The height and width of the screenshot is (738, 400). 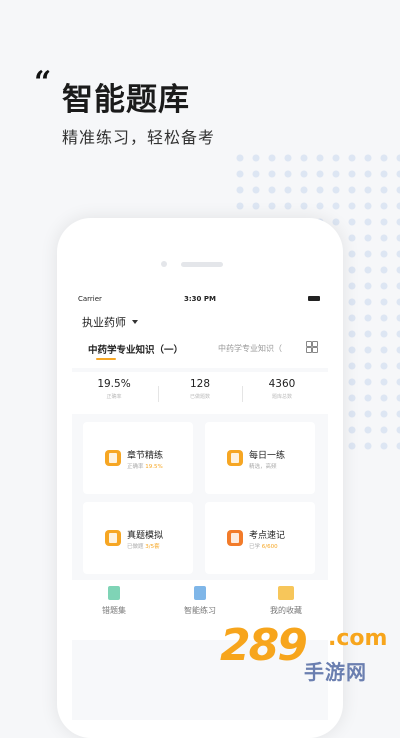 What do you see at coordinates (282, 384) in the screenshot?
I see `stat-value: 4360` at bounding box center [282, 384].